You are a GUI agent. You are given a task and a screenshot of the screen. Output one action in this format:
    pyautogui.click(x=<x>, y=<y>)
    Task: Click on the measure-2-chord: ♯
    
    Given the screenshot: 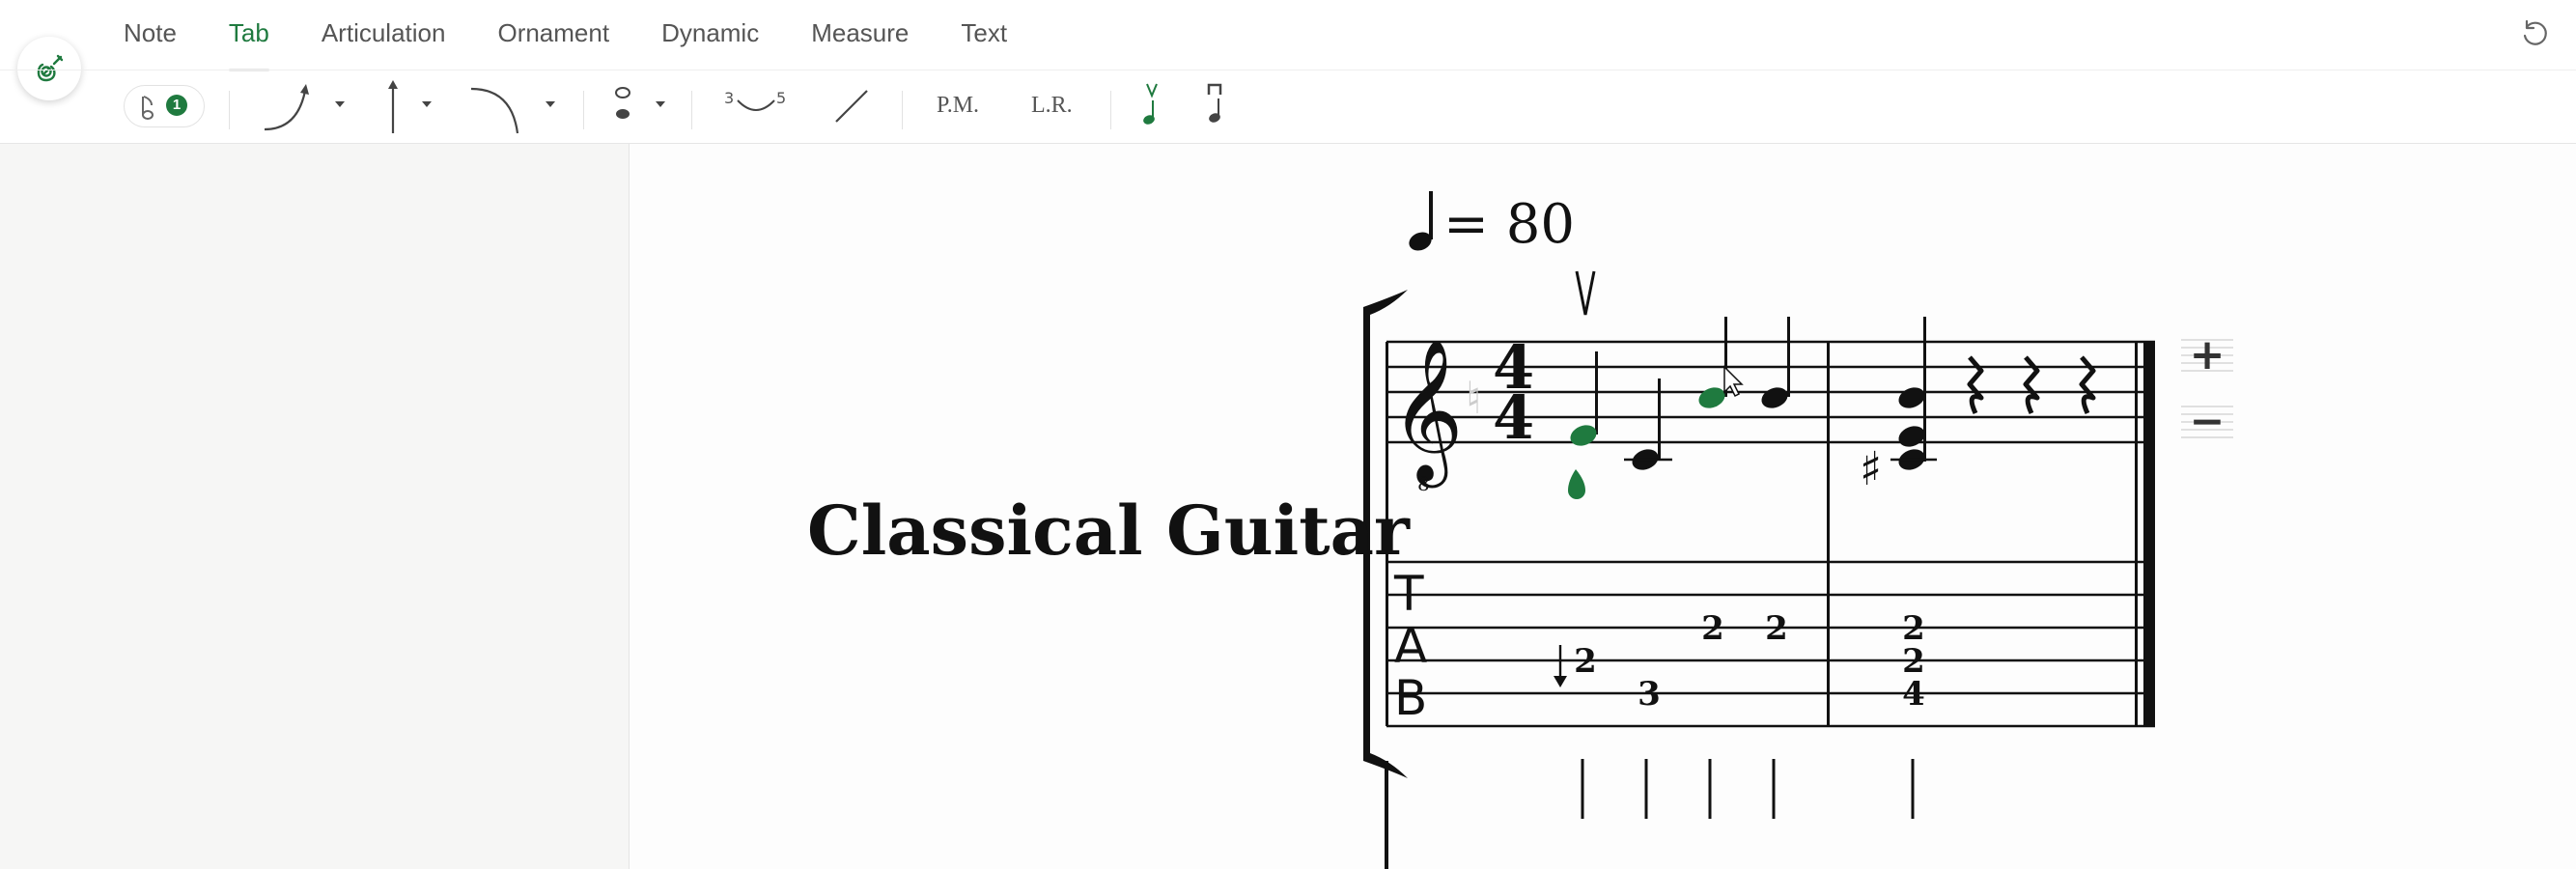 What is the action you would take?
    pyautogui.click(x=1899, y=406)
    